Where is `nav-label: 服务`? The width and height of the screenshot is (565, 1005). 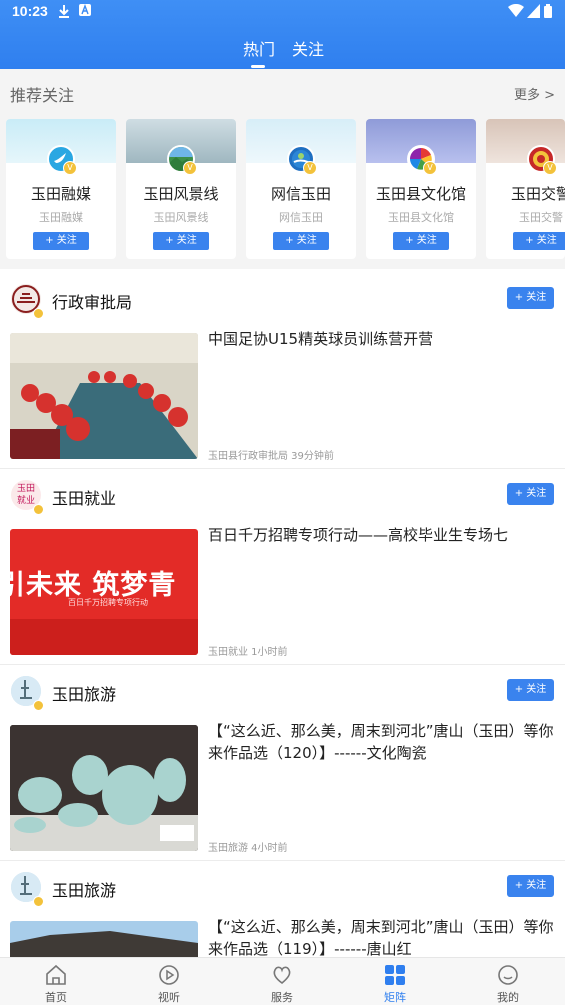 nav-label: 服务 is located at coordinates (282, 997).